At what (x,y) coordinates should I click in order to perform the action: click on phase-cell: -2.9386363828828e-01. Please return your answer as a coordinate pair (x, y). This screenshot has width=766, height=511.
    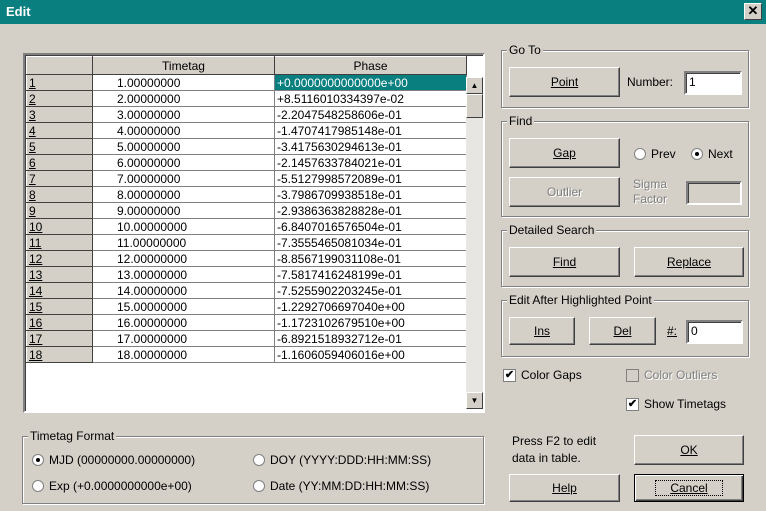
    Looking at the image, I should click on (370, 210).